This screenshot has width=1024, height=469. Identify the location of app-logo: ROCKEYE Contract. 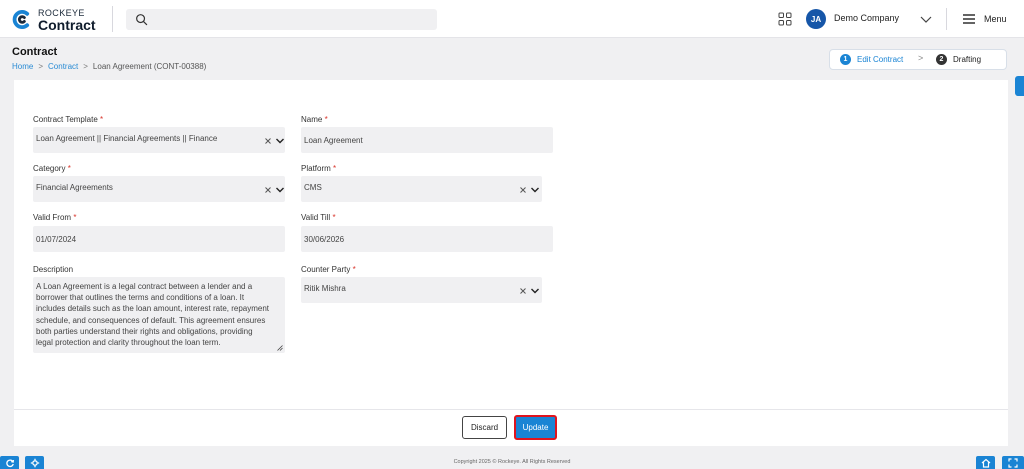
(62, 20).